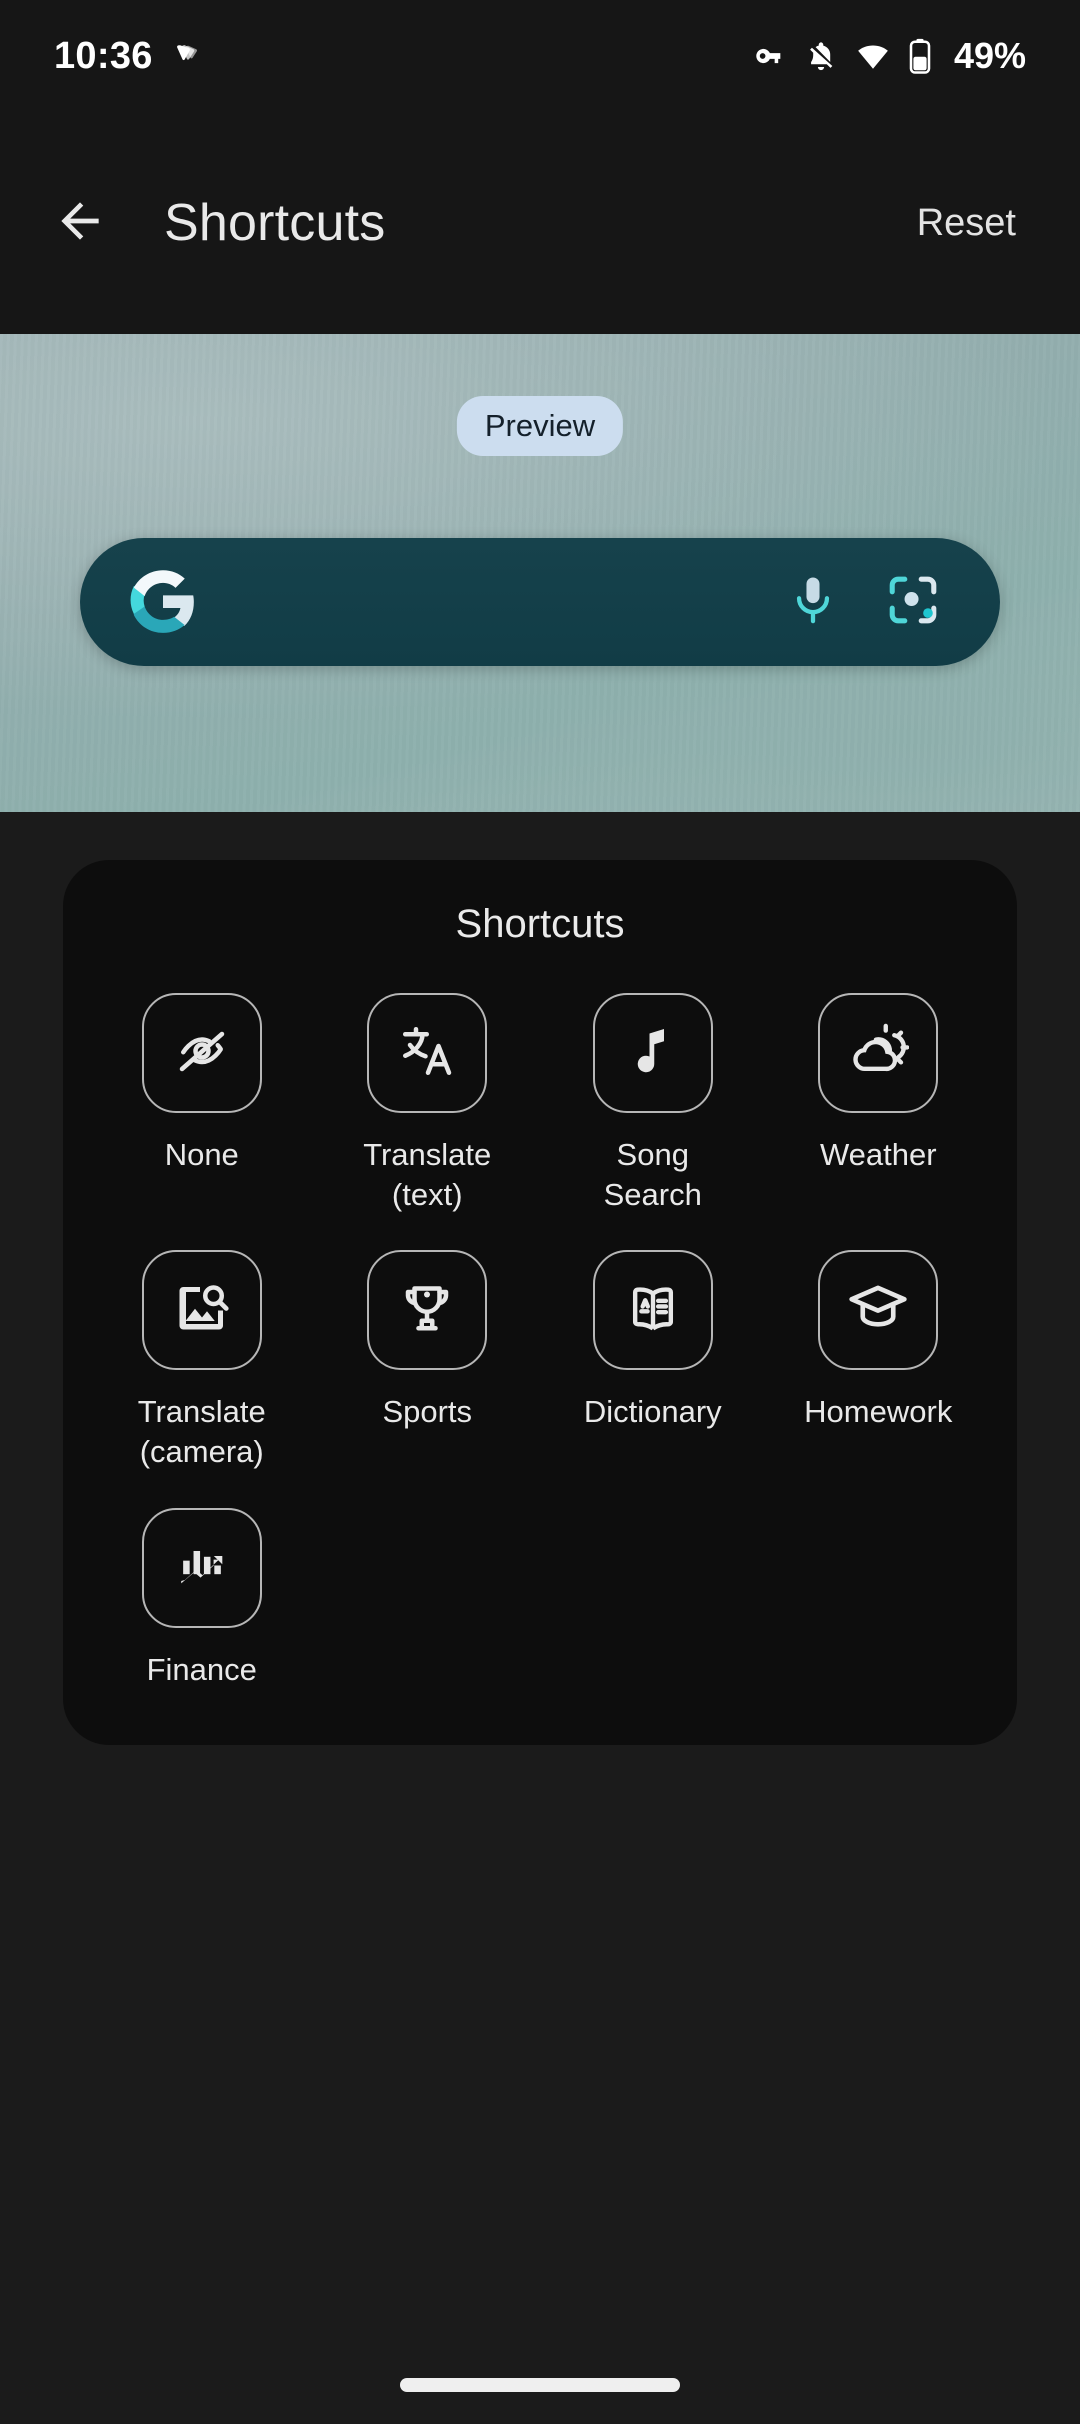  I want to click on shortcut-label: None, so click(201, 1154).